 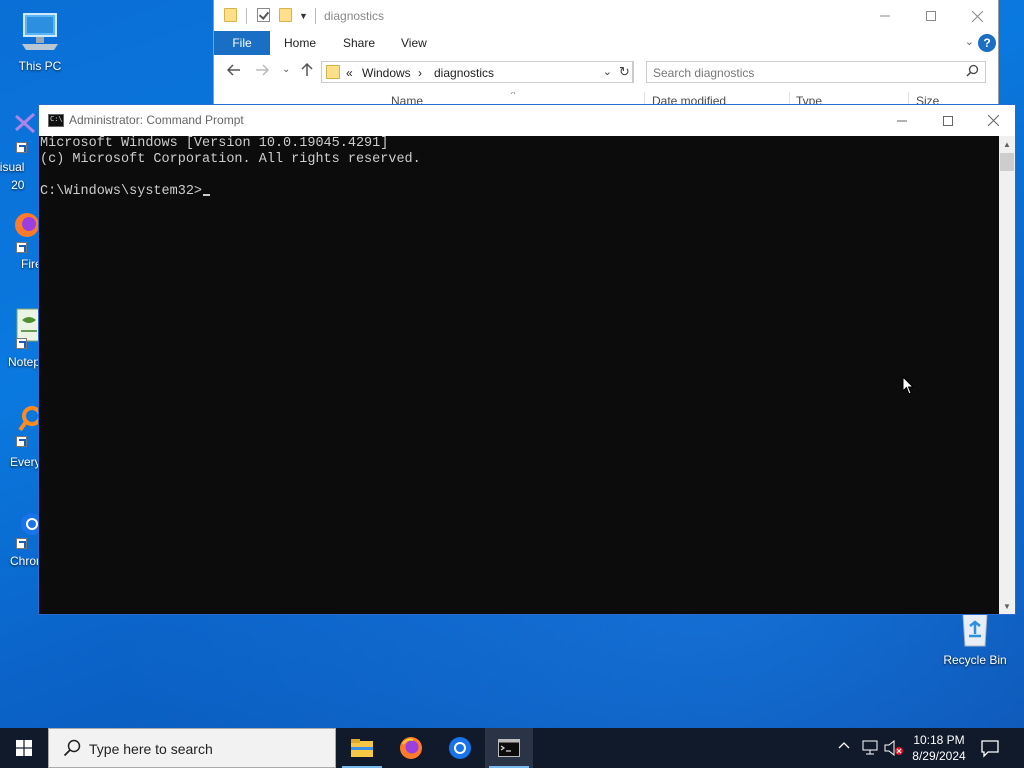 I want to click on cmd-close-button, so click(x=992, y=120).